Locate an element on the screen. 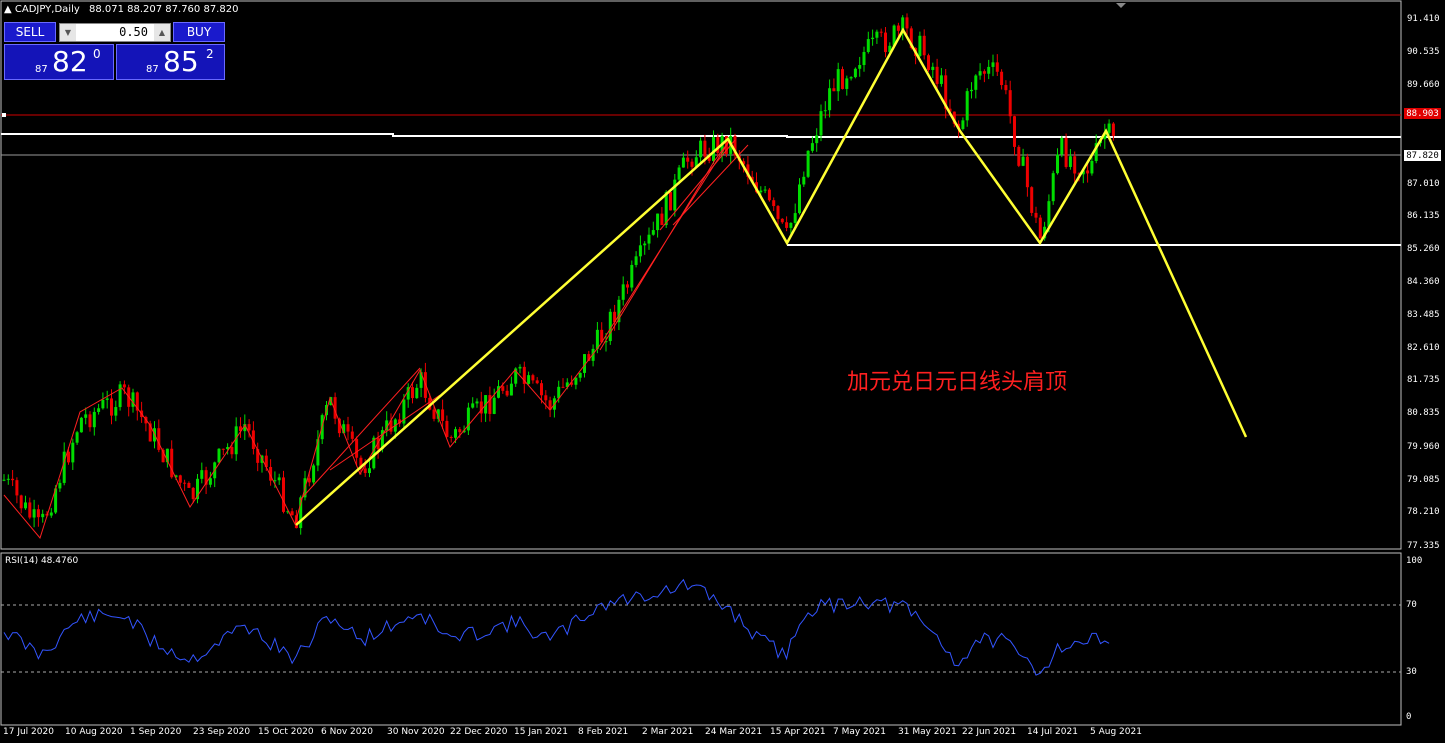 This screenshot has width=1445, height=743. time-axis-label: 8 Feb 2021 is located at coordinates (603, 732).